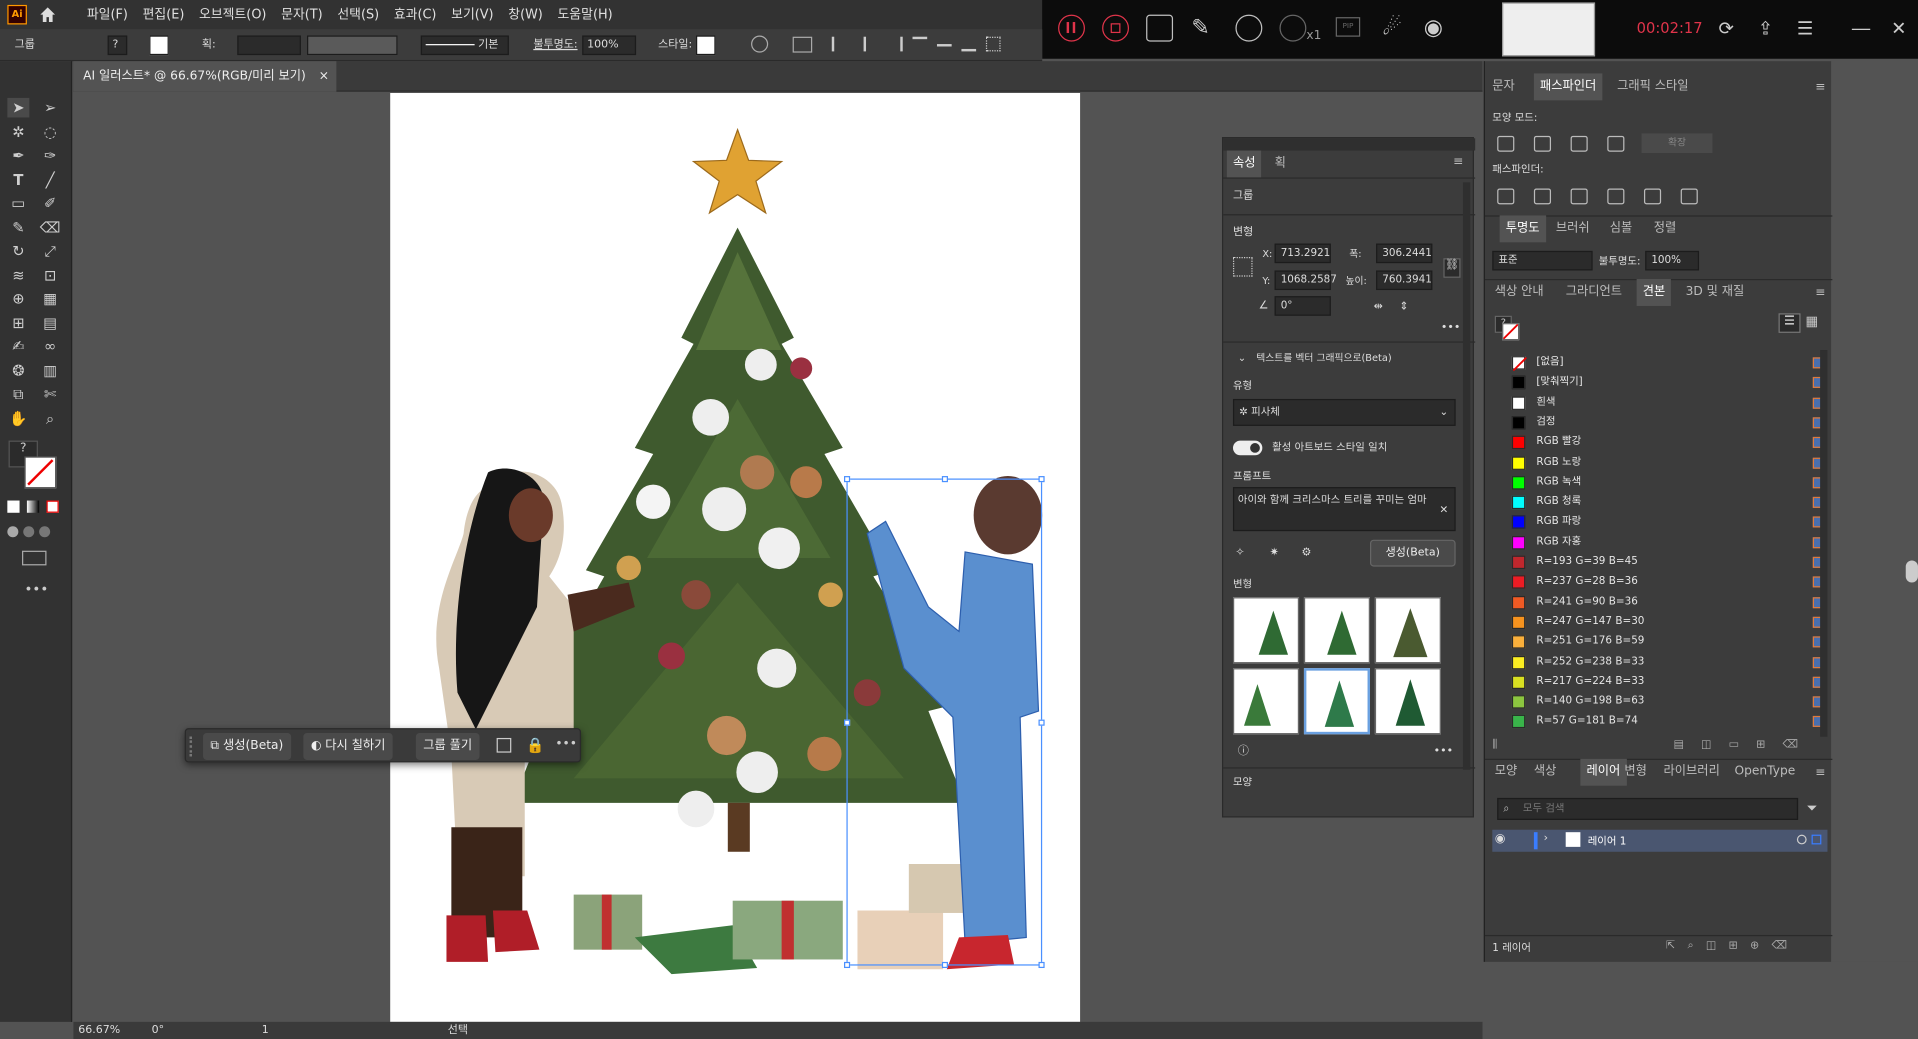 This screenshot has width=1918, height=1039. I want to click on swatch-row: R=140 G=198 B=63, so click(1670, 702).